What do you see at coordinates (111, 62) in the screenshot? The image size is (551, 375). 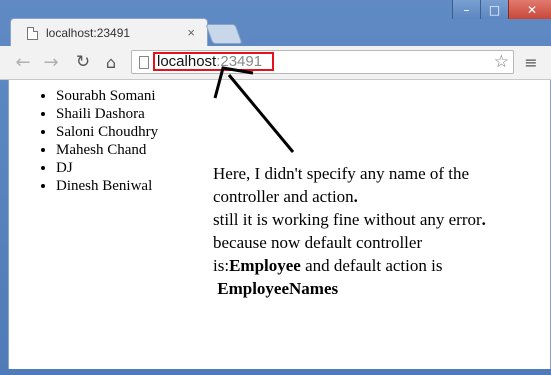 I see `home-icon: ⌂` at bounding box center [111, 62].